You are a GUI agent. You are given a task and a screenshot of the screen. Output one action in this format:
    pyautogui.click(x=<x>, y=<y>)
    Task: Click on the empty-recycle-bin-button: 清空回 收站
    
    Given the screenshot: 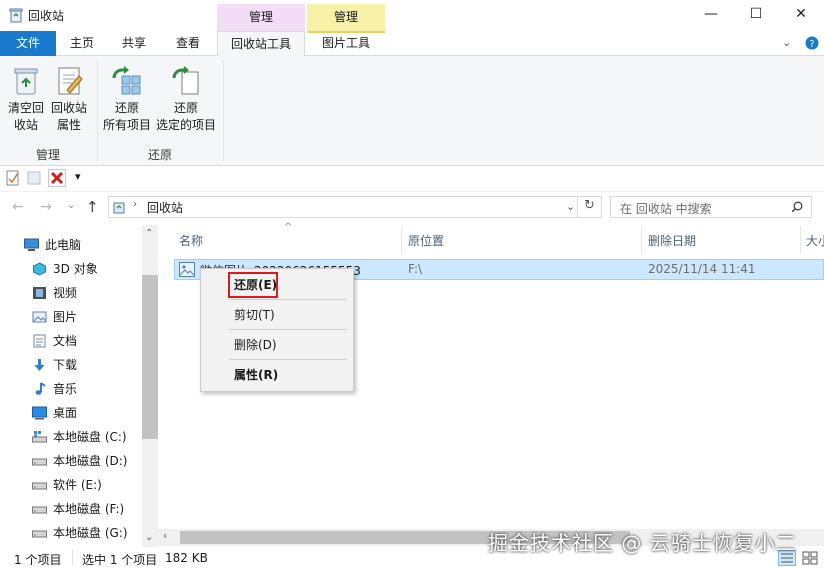 What is the action you would take?
    pyautogui.click(x=26, y=99)
    